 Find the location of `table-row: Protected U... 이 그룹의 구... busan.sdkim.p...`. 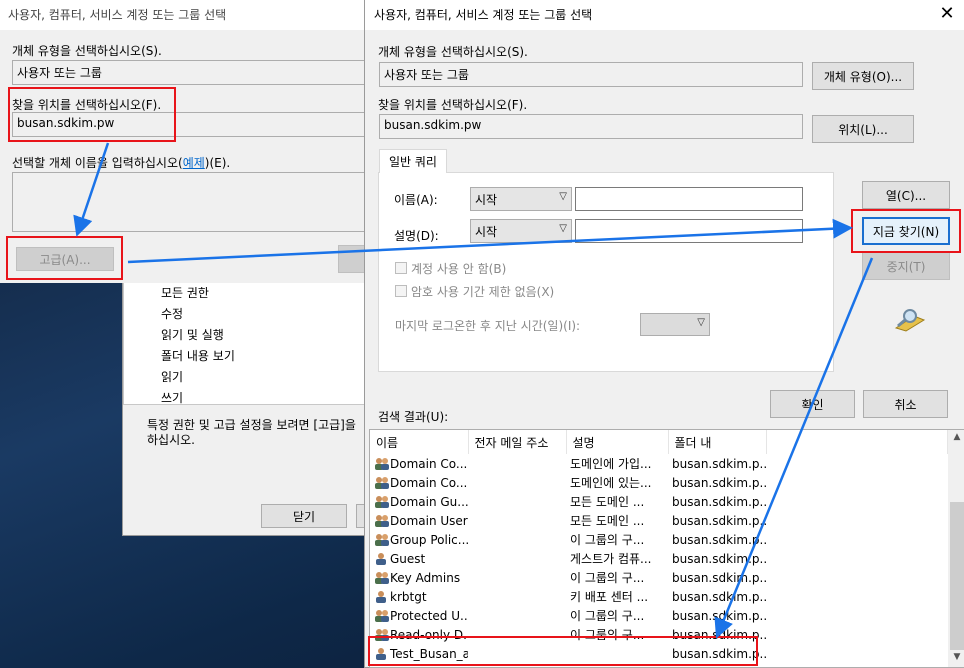

table-row: Protected U... 이 그룹의 구... busan.sdkim.p... is located at coordinates (659, 615).